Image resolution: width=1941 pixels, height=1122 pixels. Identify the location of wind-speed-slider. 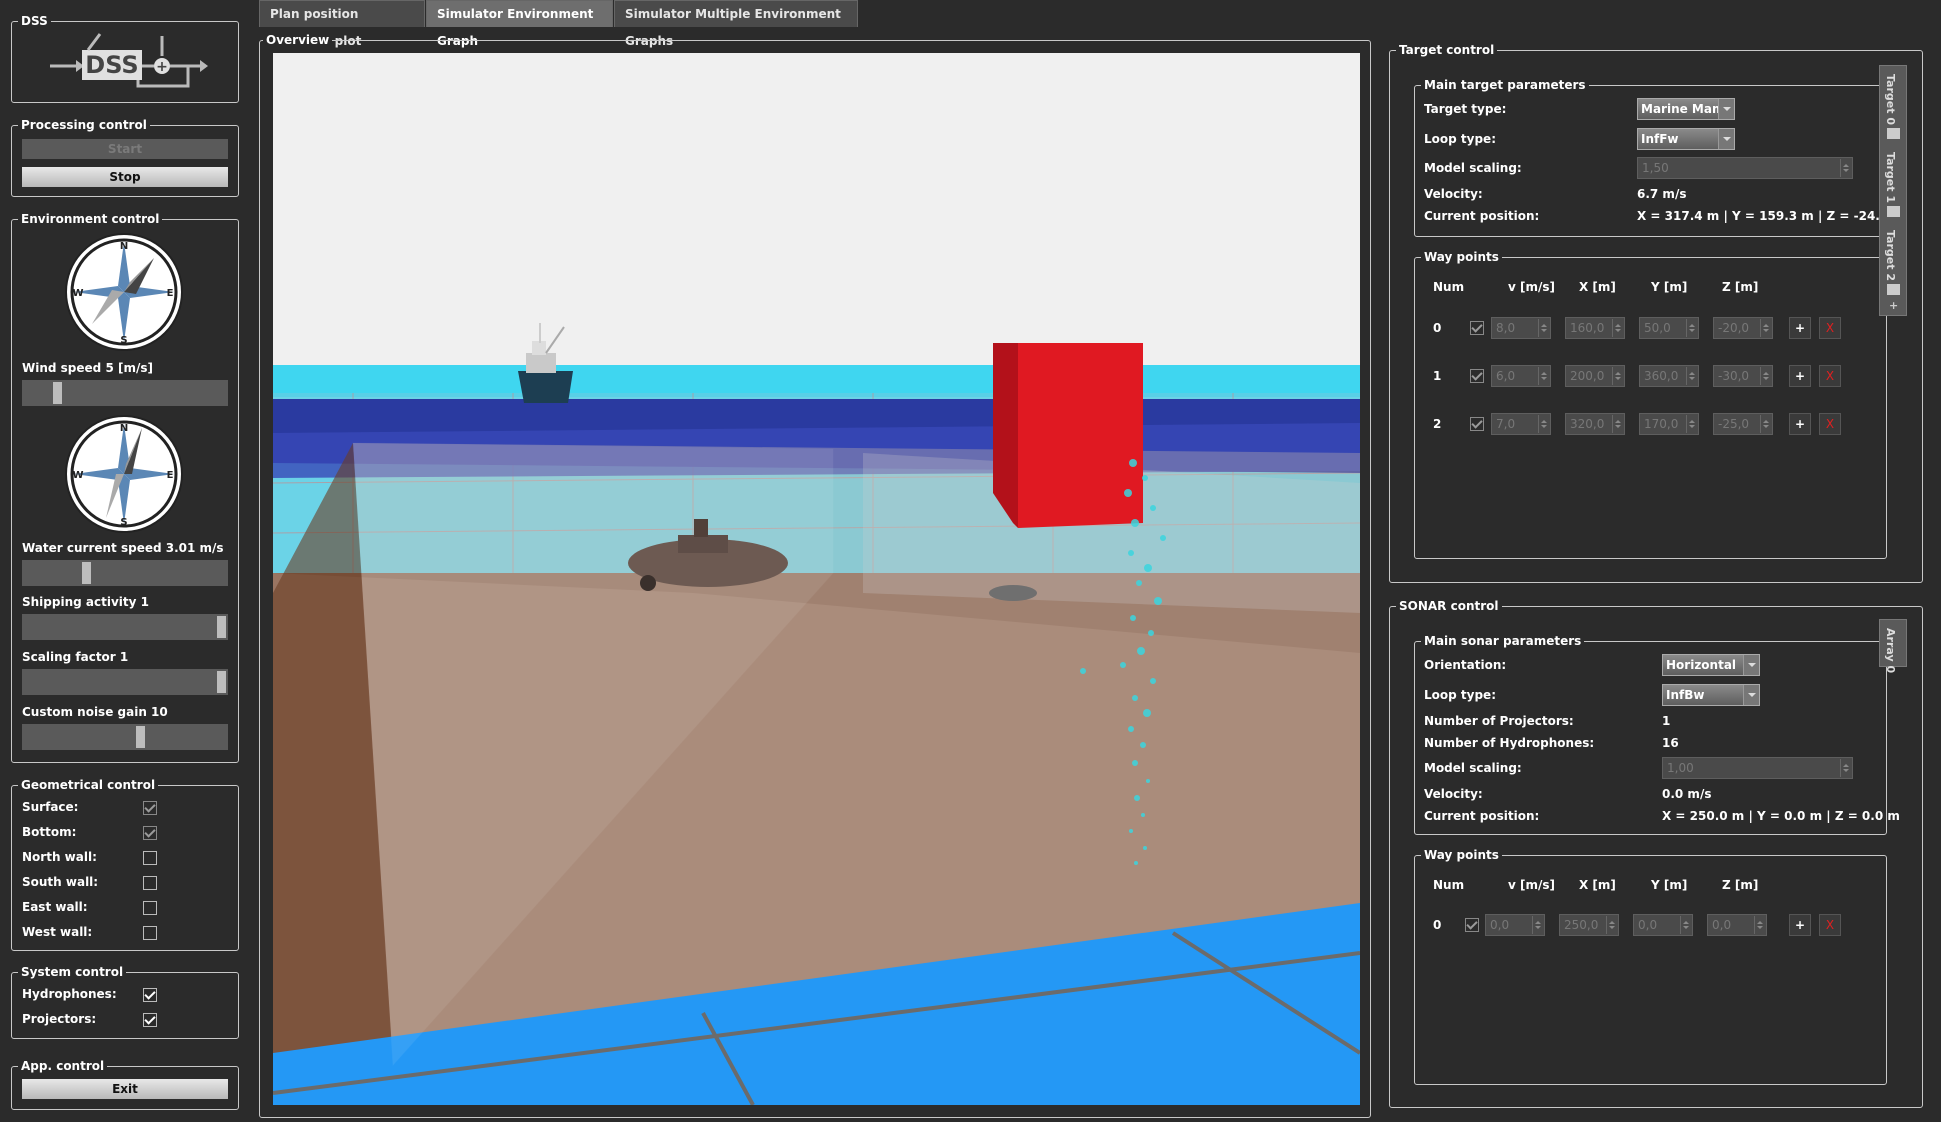
(125, 393).